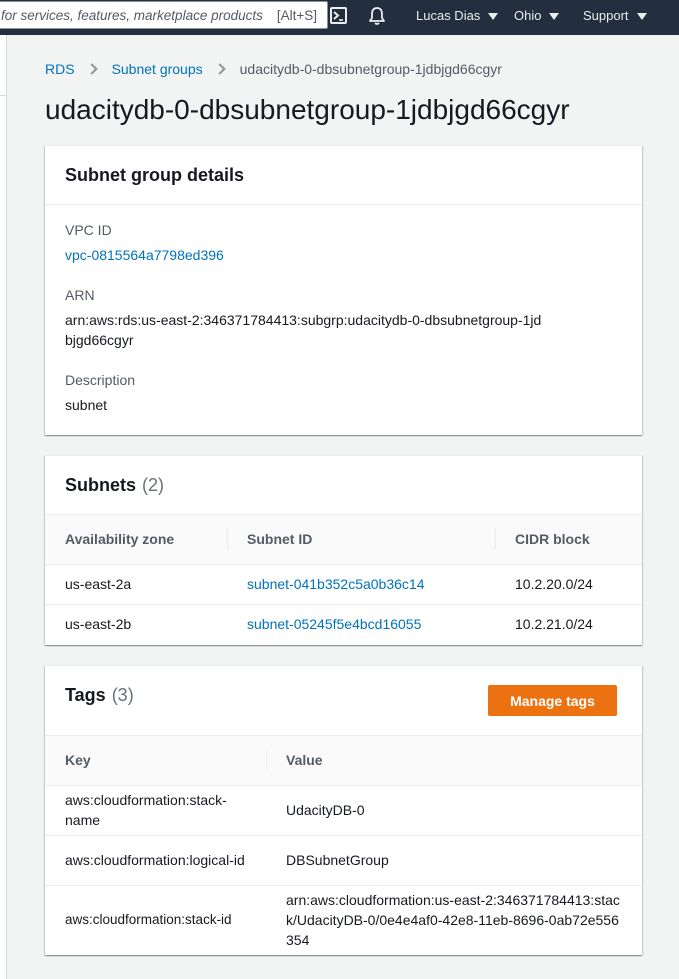  Describe the element at coordinates (60, 69) in the screenshot. I see `breadcrumb-rds: RDS` at that location.